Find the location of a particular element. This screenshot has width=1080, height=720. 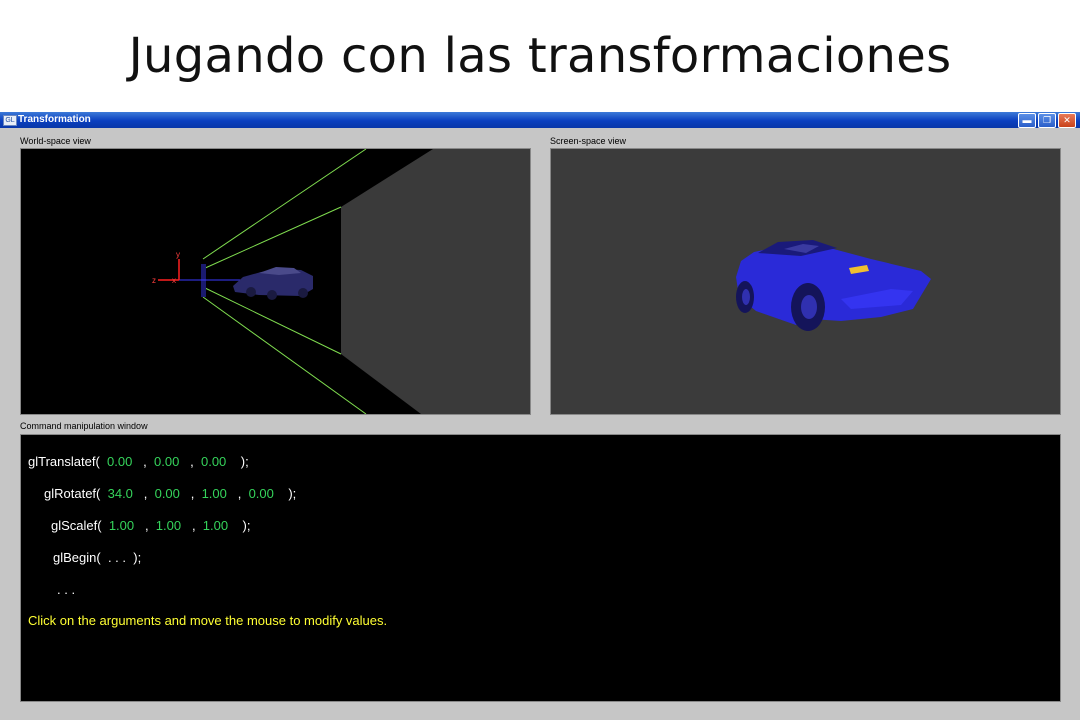

begin-body: . . . is located at coordinates (116, 557).